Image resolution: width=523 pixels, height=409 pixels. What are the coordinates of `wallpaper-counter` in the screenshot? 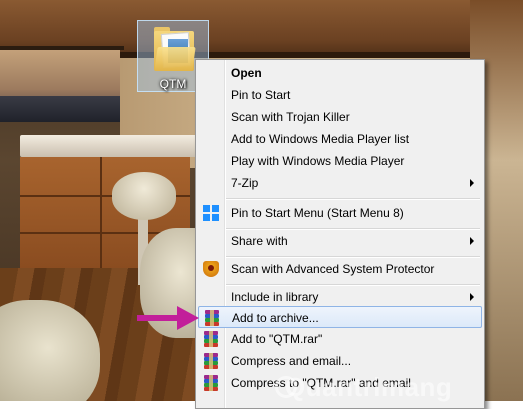 It's located at (115, 146).